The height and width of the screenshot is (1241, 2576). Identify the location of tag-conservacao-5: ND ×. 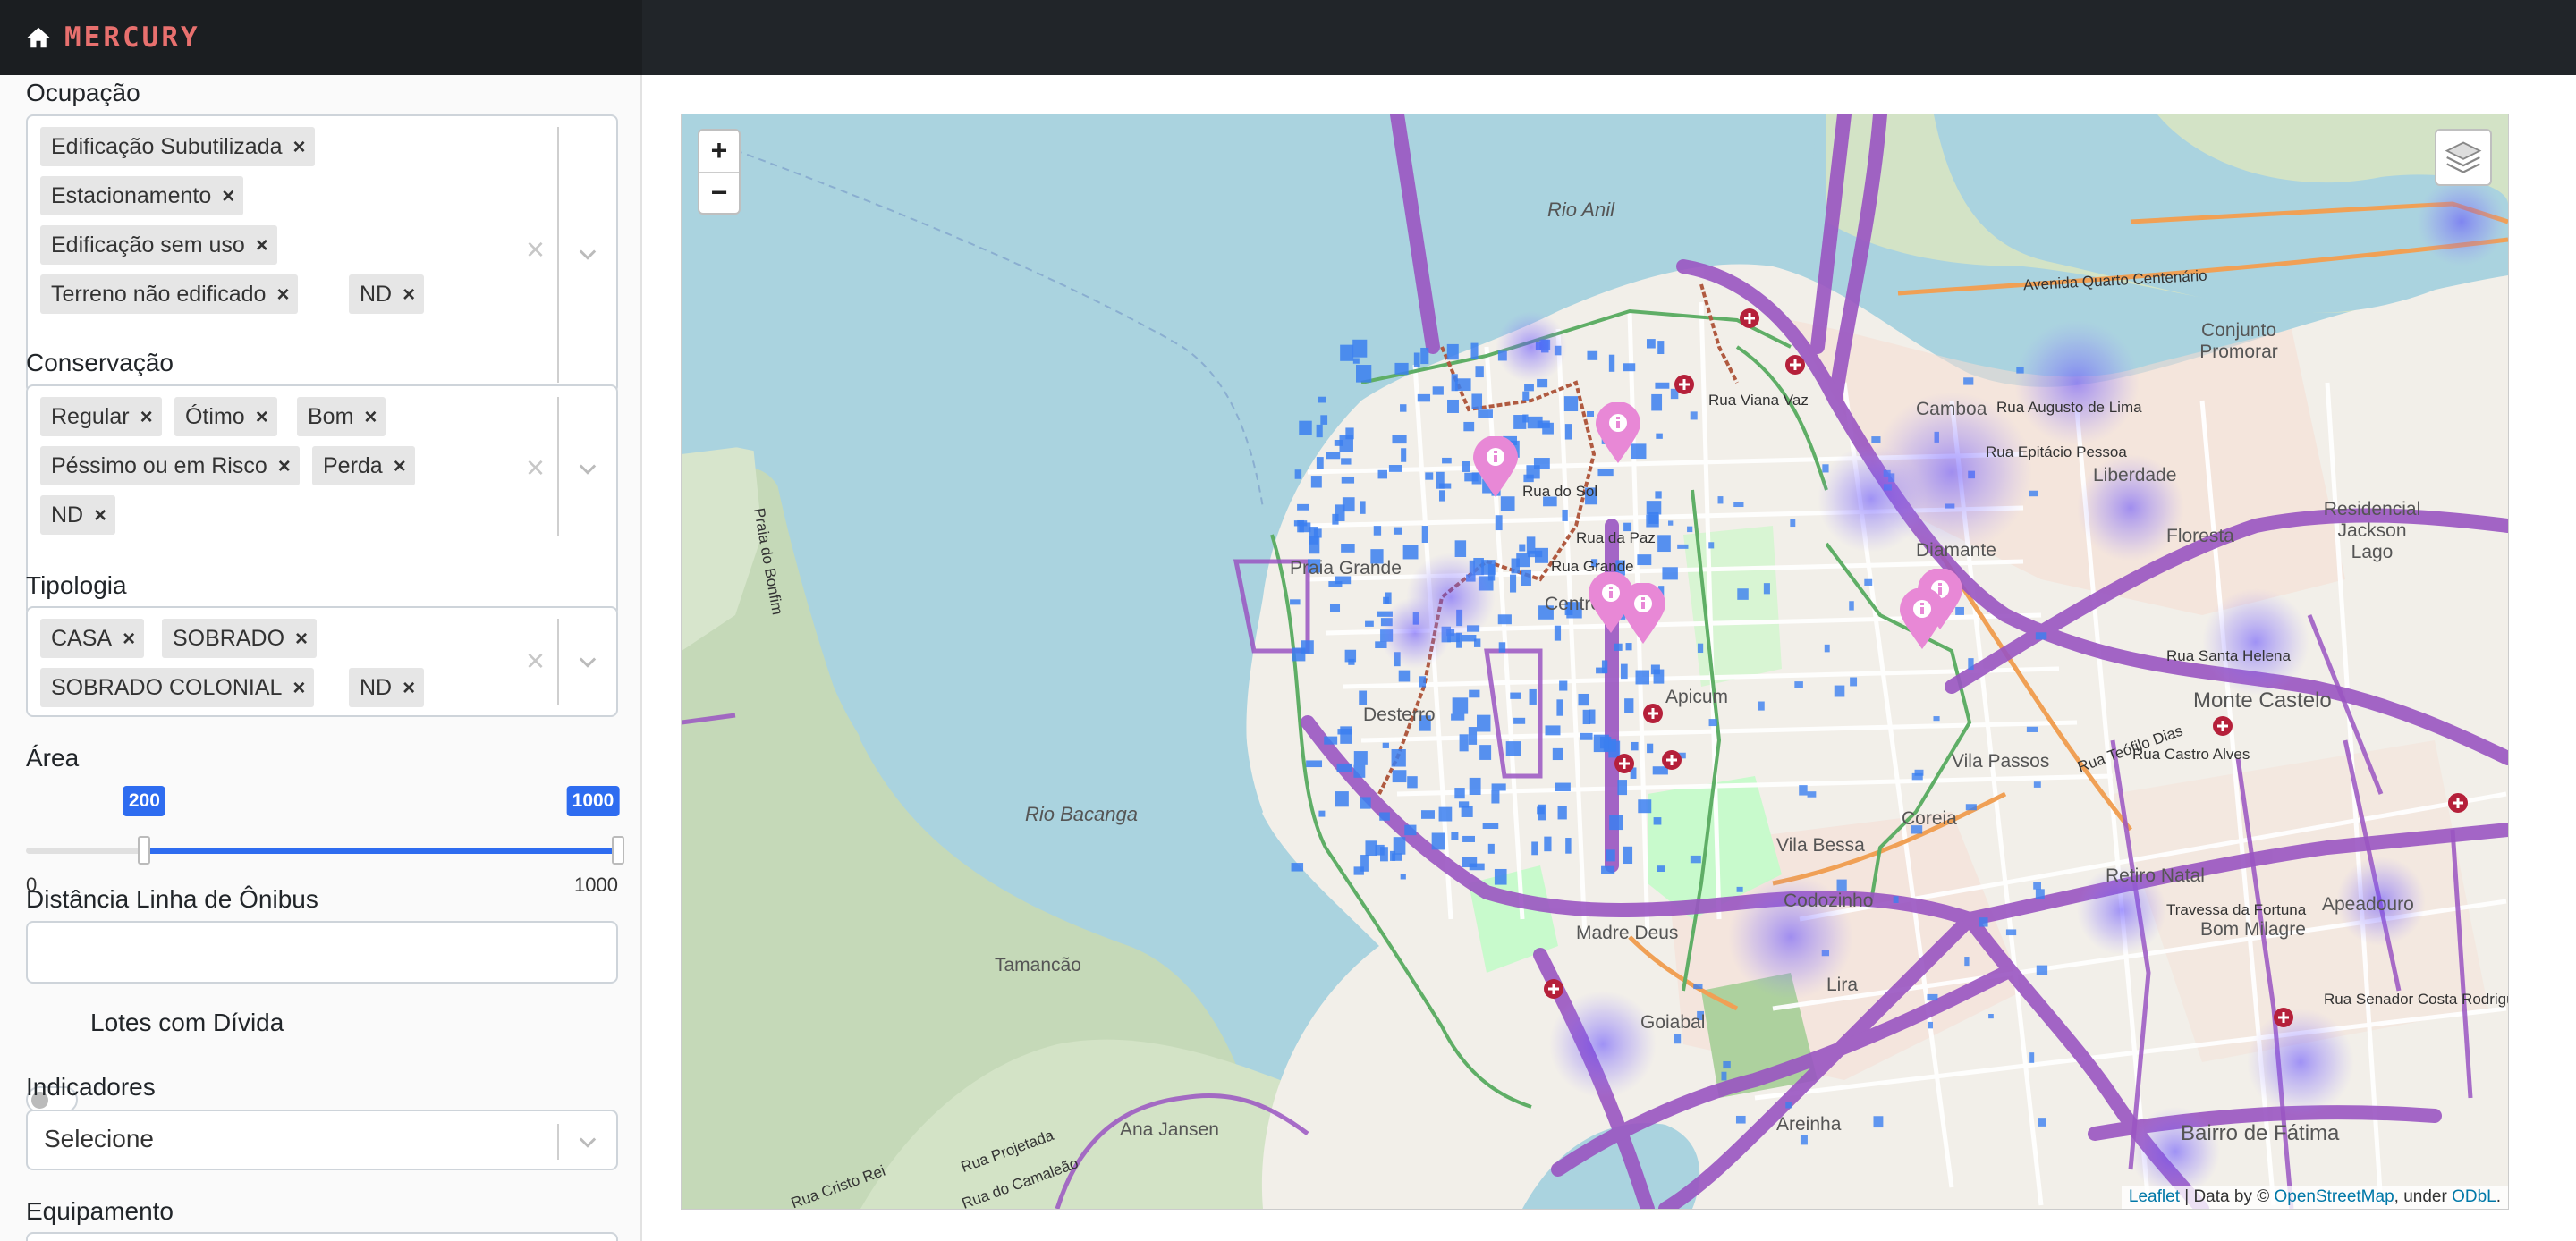
(78, 515).